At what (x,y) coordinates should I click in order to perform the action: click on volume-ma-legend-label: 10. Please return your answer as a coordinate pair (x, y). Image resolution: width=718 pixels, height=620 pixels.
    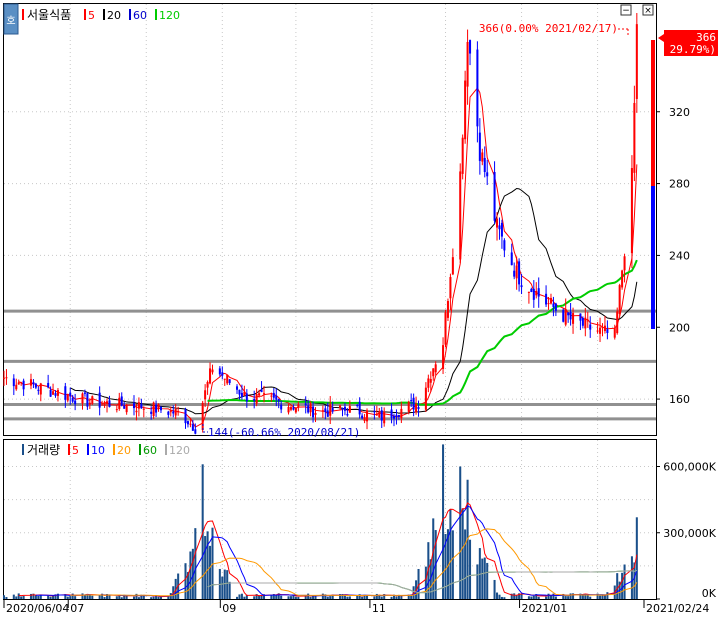
    Looking at the image, I should click on (98, 450).